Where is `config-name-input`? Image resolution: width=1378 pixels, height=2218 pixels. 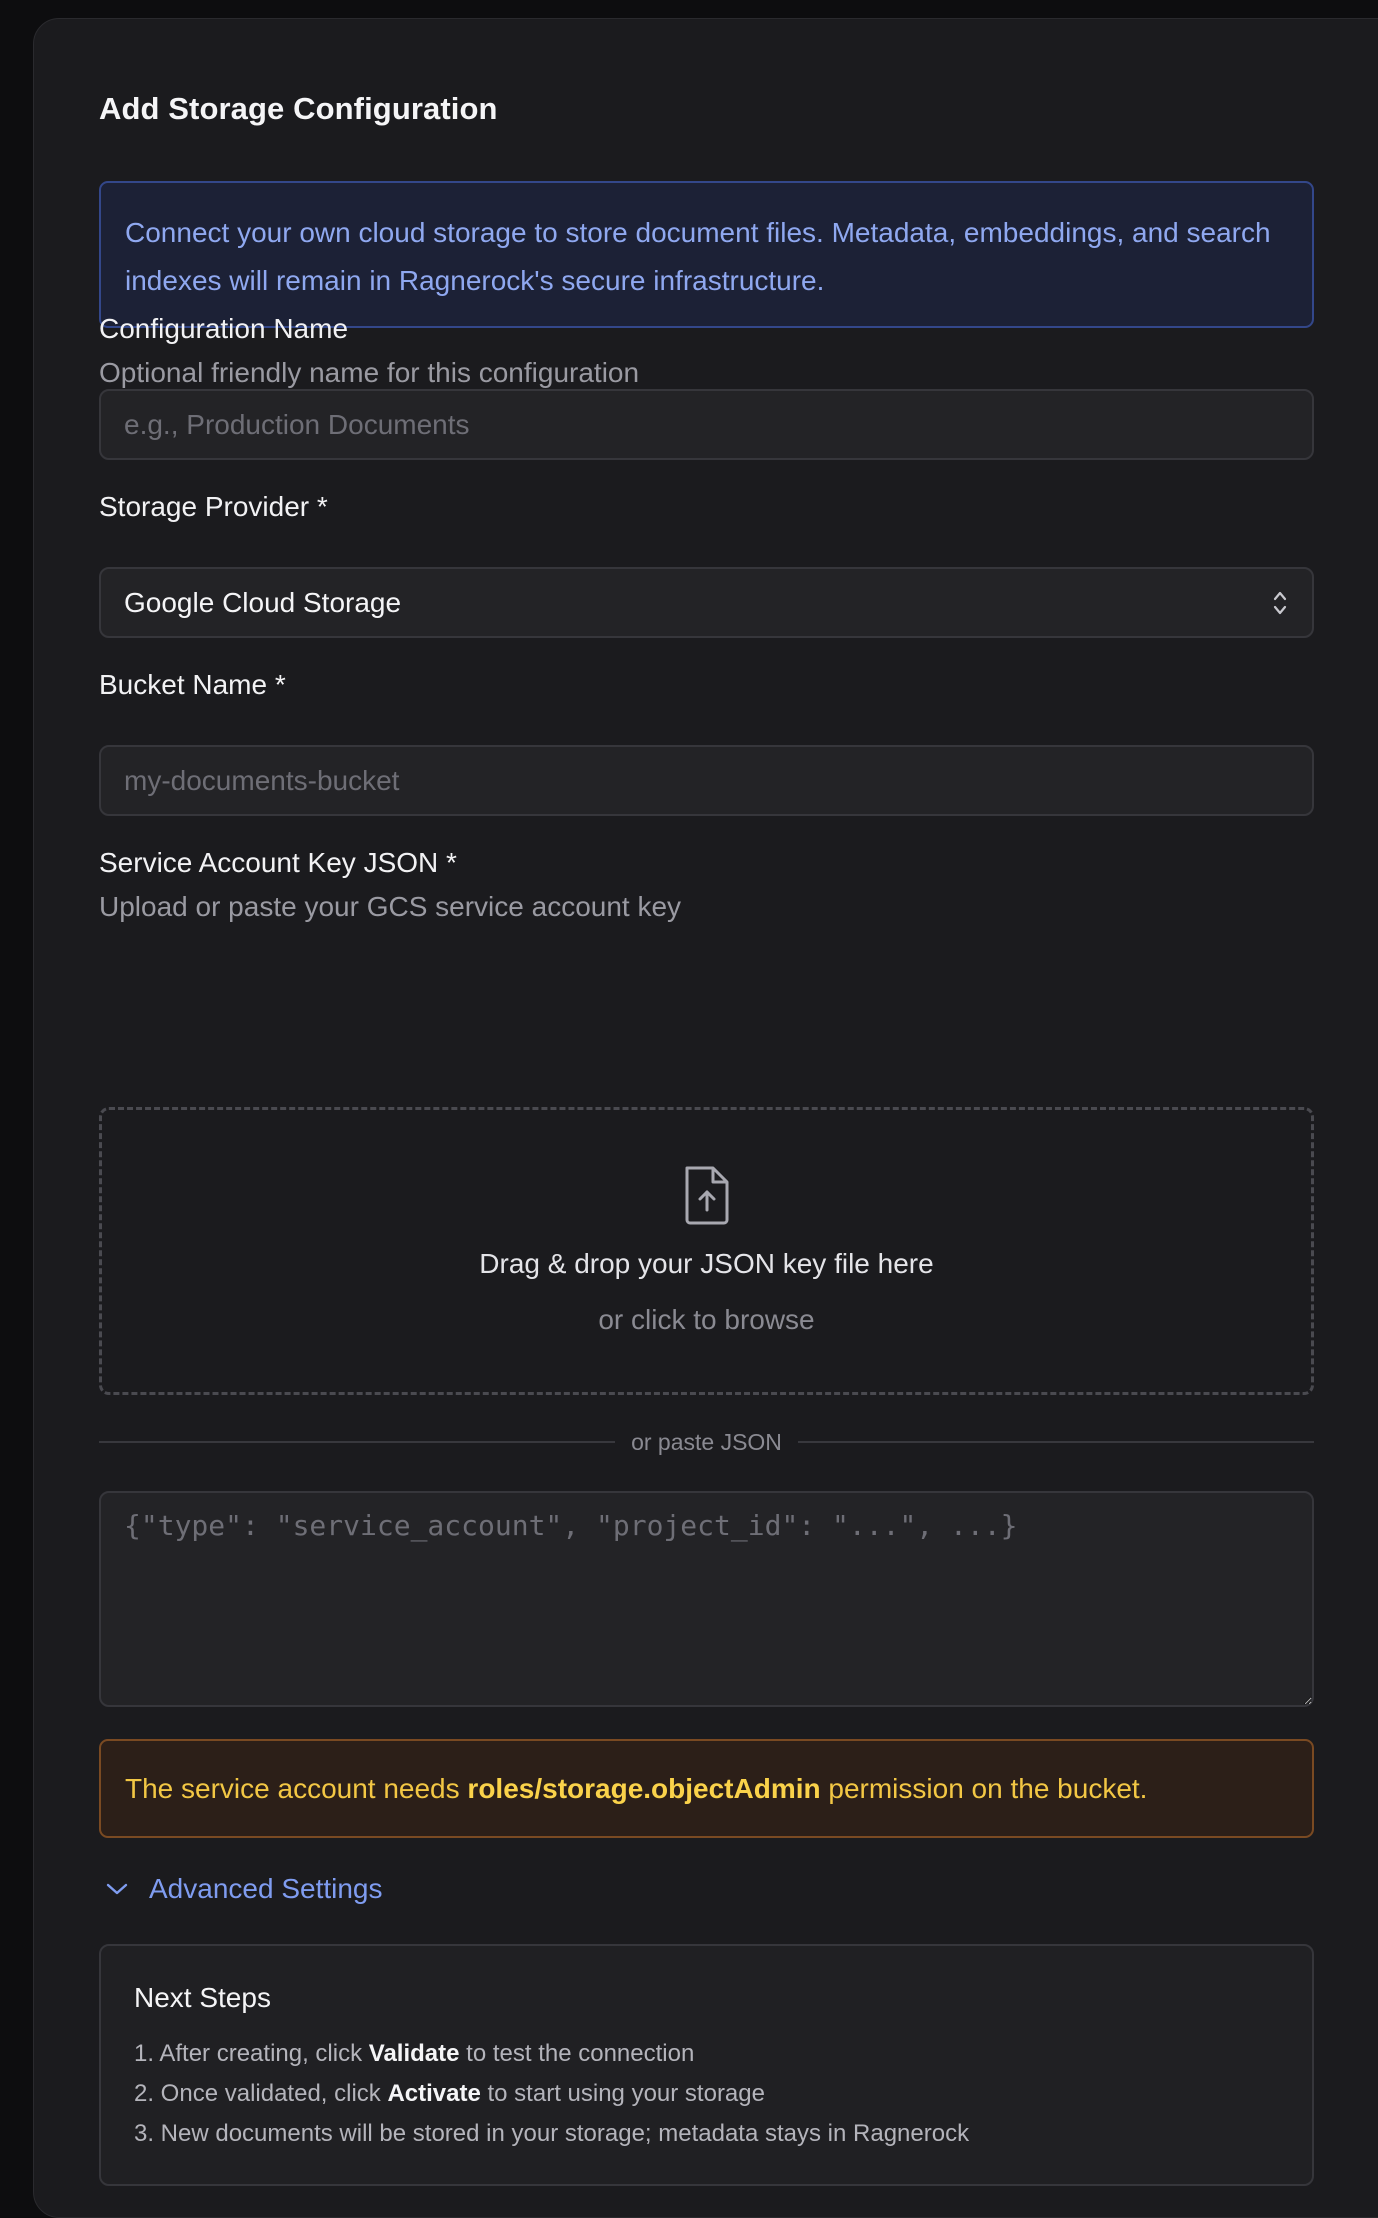 config-name-input is located at coordinates (706, 424).